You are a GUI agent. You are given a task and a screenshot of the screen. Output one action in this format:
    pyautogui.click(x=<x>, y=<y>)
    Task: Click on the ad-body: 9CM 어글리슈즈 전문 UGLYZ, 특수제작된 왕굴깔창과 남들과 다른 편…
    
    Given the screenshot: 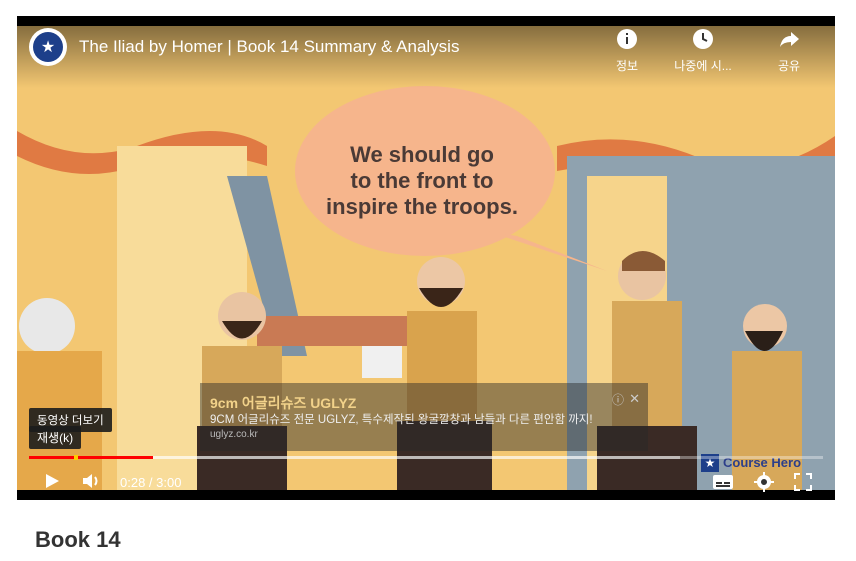 What is the action you would take?
    pyautogui.click(x=401, y=419)
    